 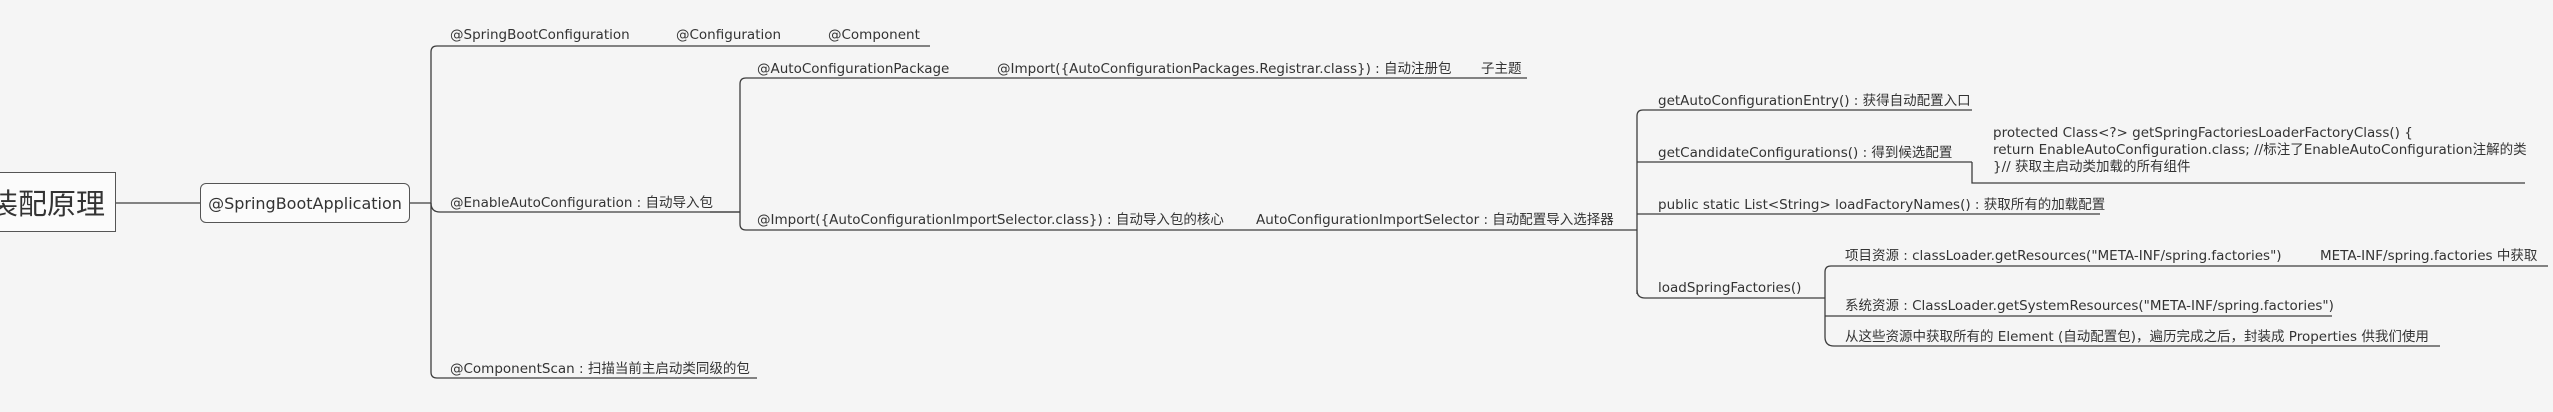 What do you see at coordinates (1805, 153) in the screenshot?
I see `get-candidates-topic: getCandidateConfigurations() : 得到候选配置` at bounding box center [1805, 153].